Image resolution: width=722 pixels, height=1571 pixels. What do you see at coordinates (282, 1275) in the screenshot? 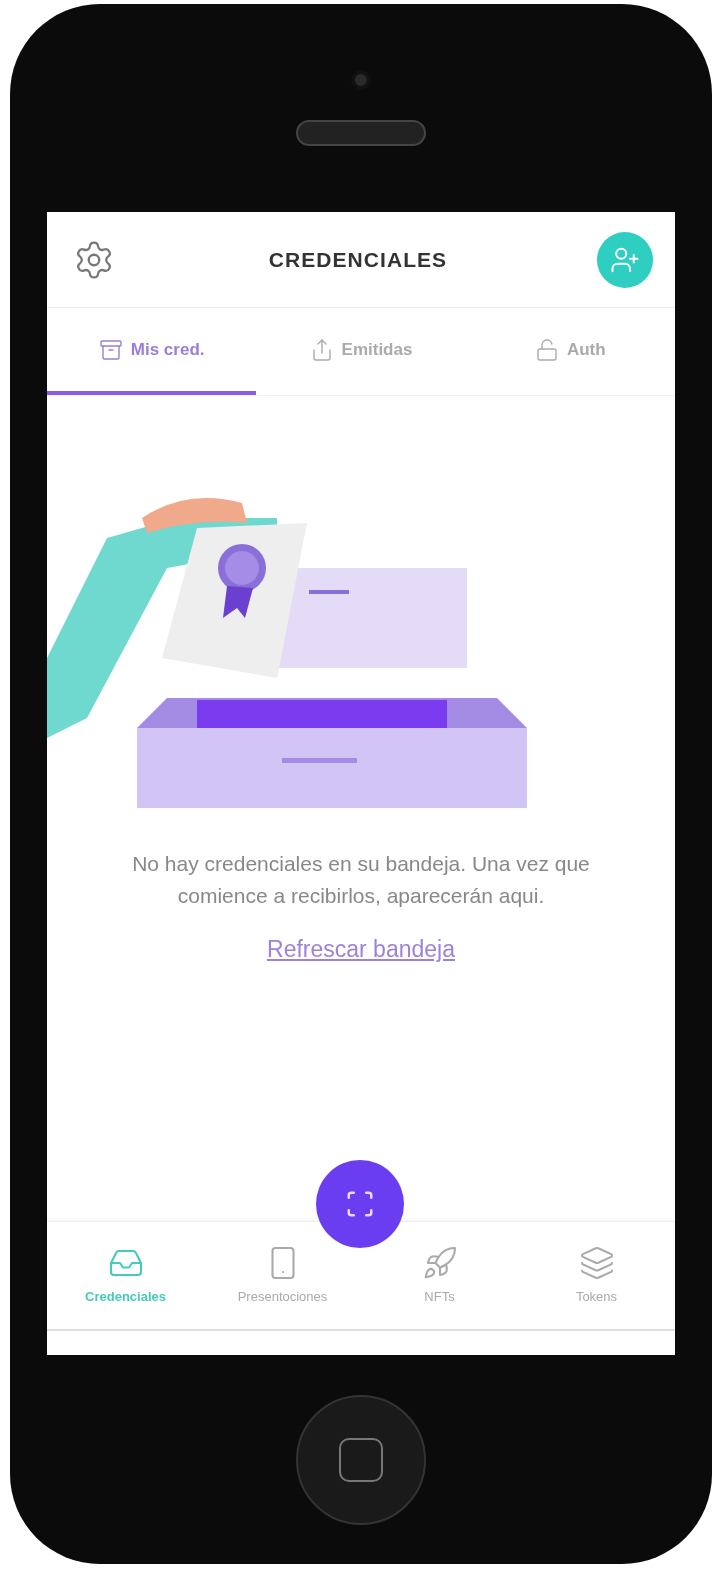
I see `nav-item: Presentociones` at bounding box center [282, 1275].